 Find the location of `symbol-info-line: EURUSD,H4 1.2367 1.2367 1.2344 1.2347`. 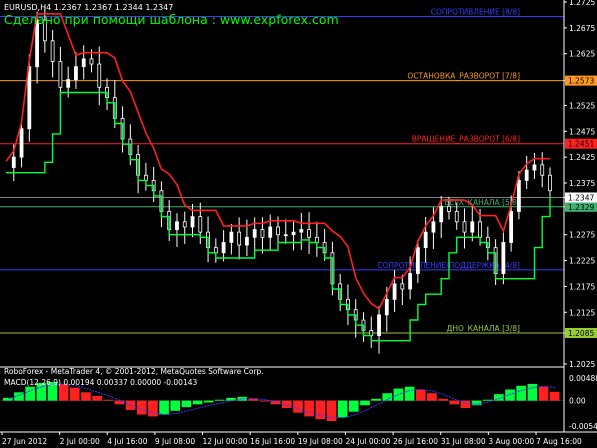

symbol-info-line: EURUSD,H4 1.2367 1.2367 1.2344 1.2347 is located at coordinates (88, 7).